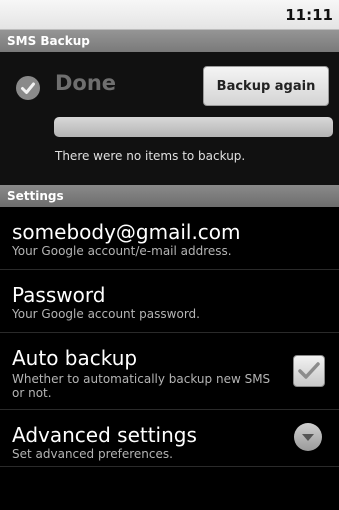  I want to click on auto-backup-checkbox, so click(309, 371).